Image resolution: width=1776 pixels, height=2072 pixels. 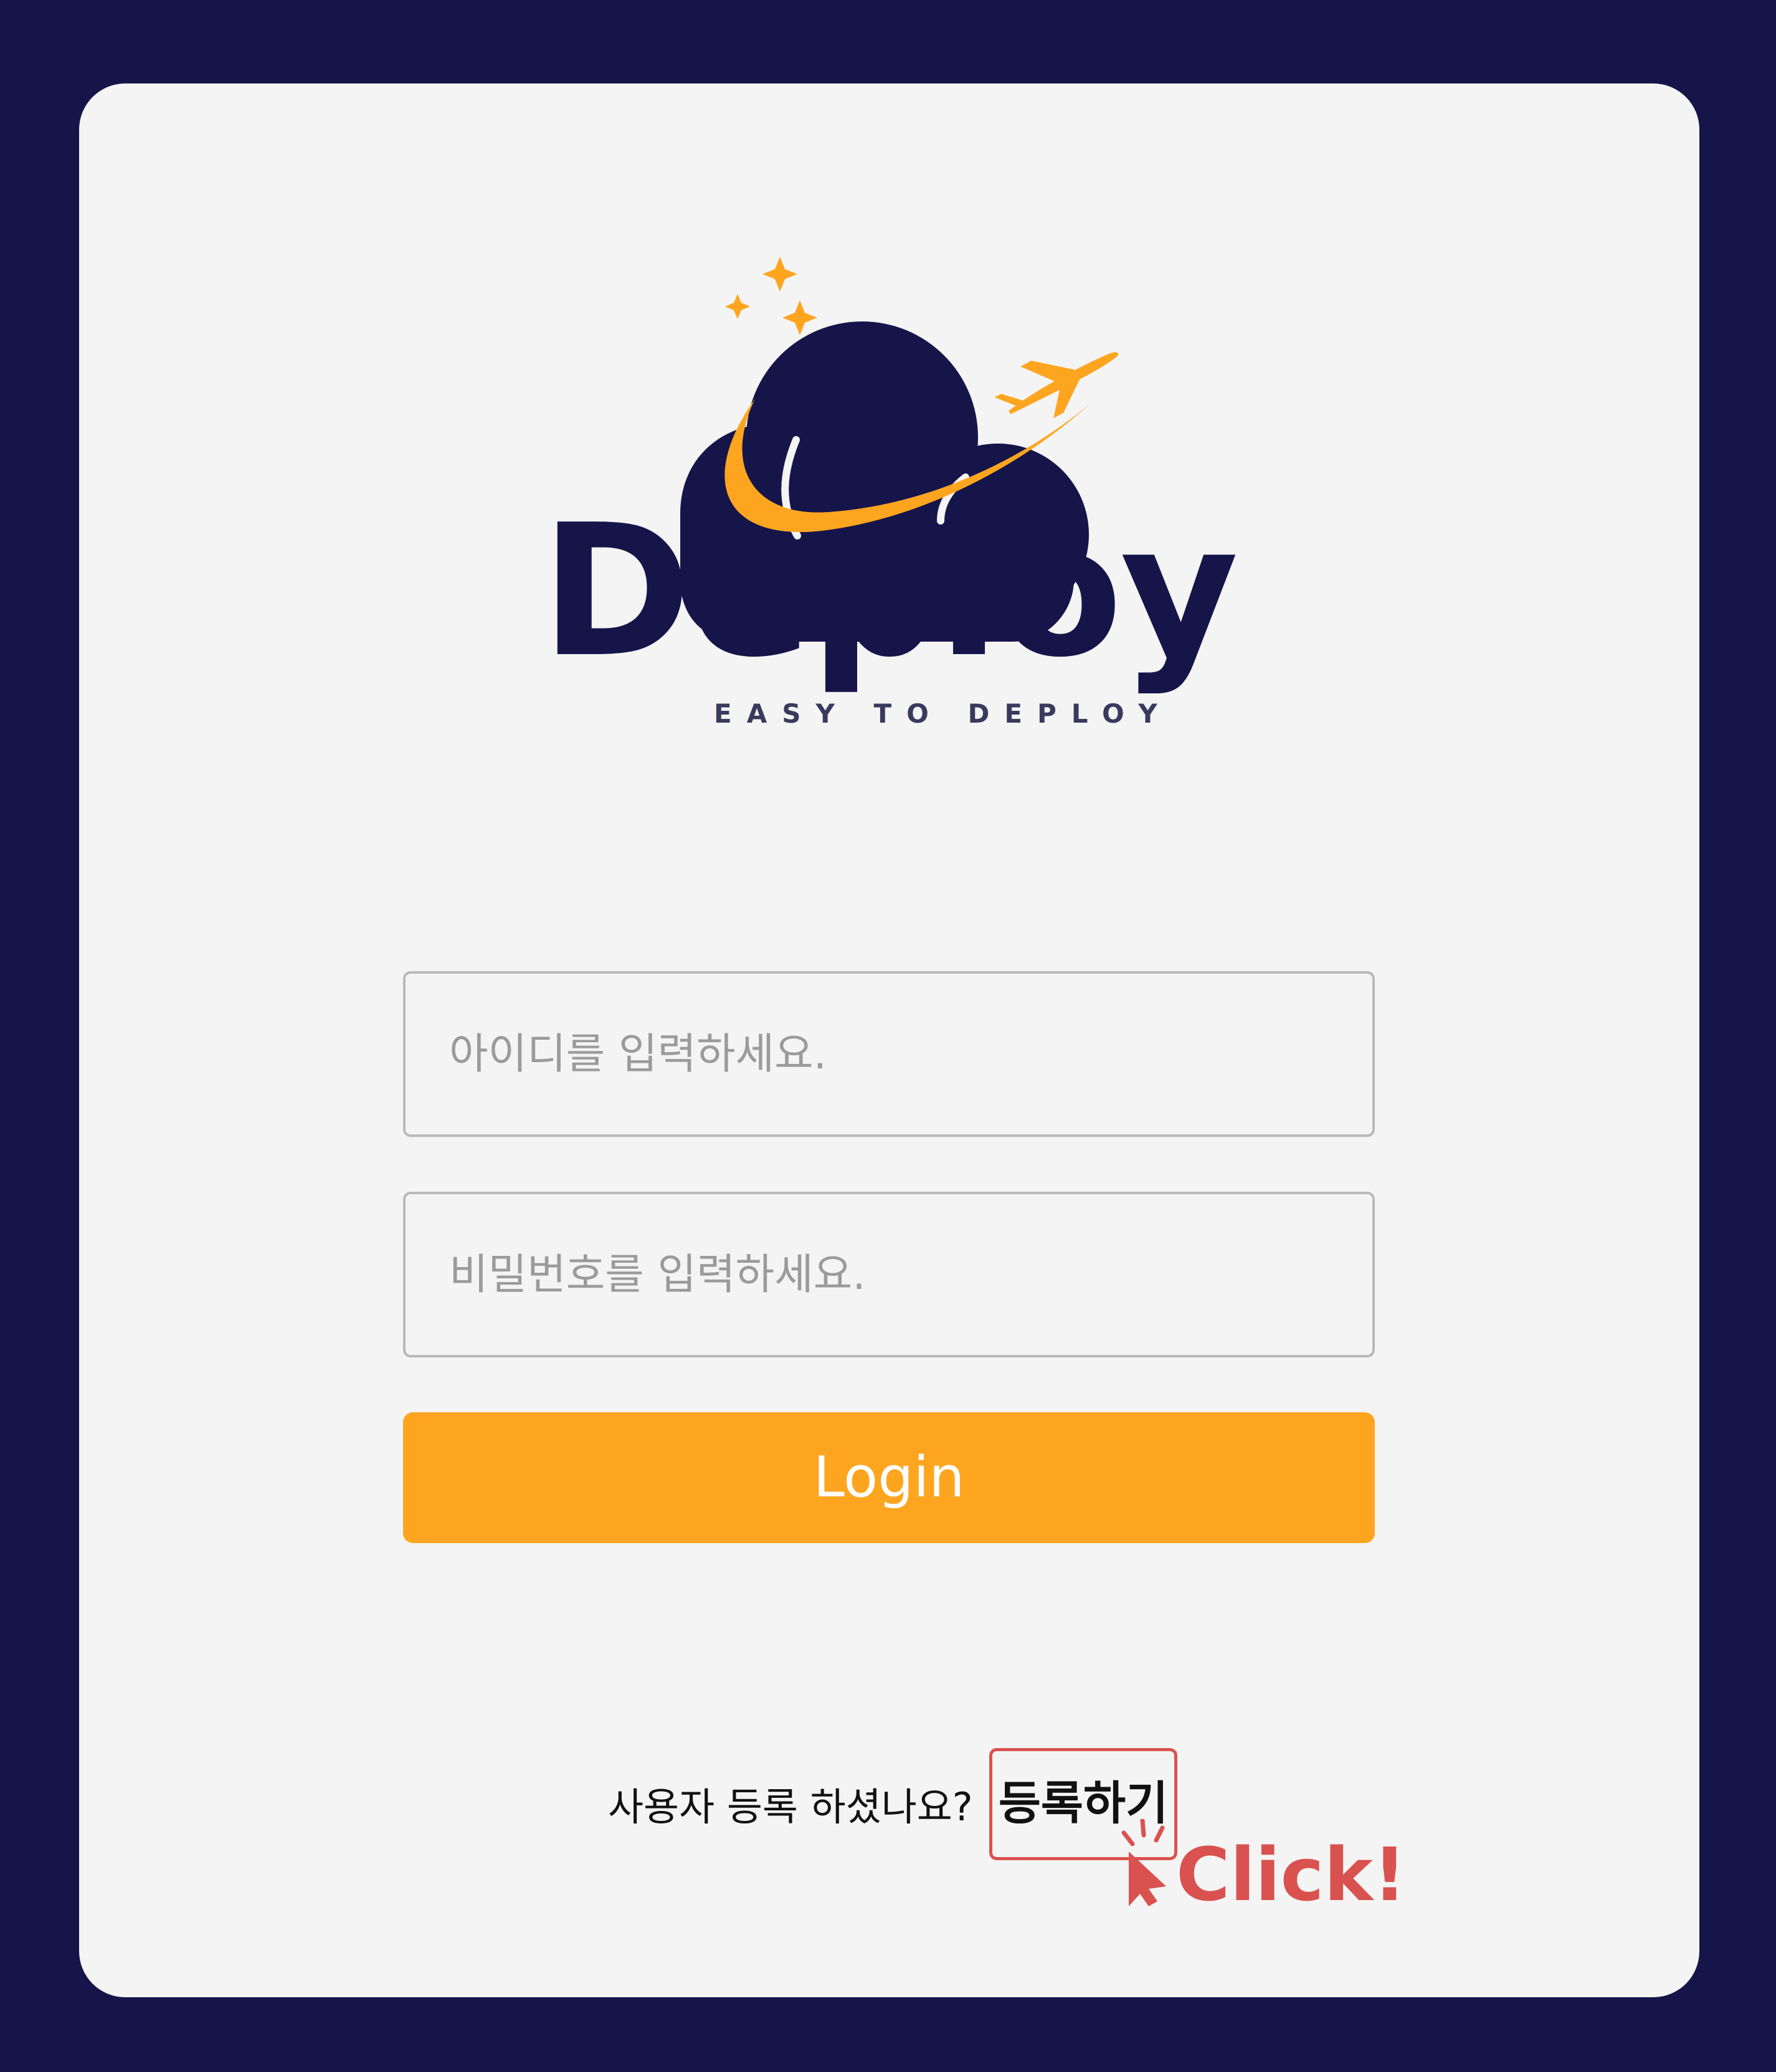 What do you see at coordinates (1291, 1875) in the screenshot?
I see `click-callout: Click!` at bounding box center [1291, 1875].